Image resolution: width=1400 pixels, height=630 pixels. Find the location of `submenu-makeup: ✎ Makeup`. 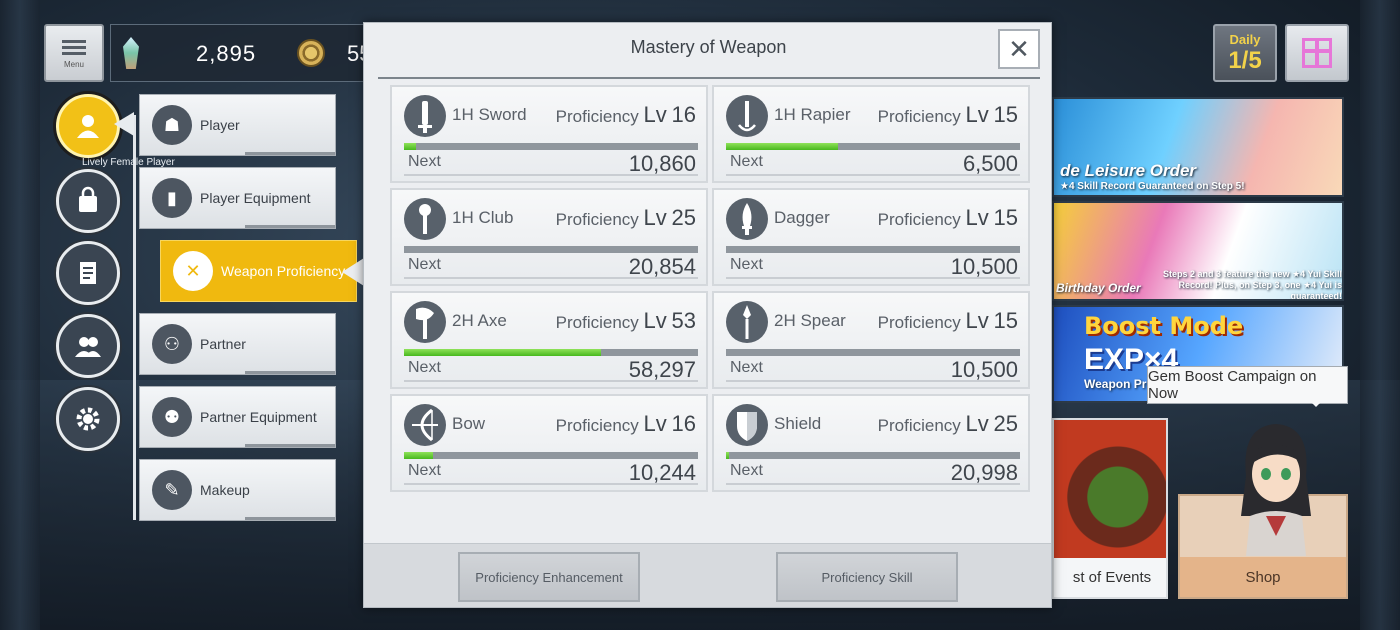

submenu-makeup: ✎ Makeup is located at coordinates (237, 490).